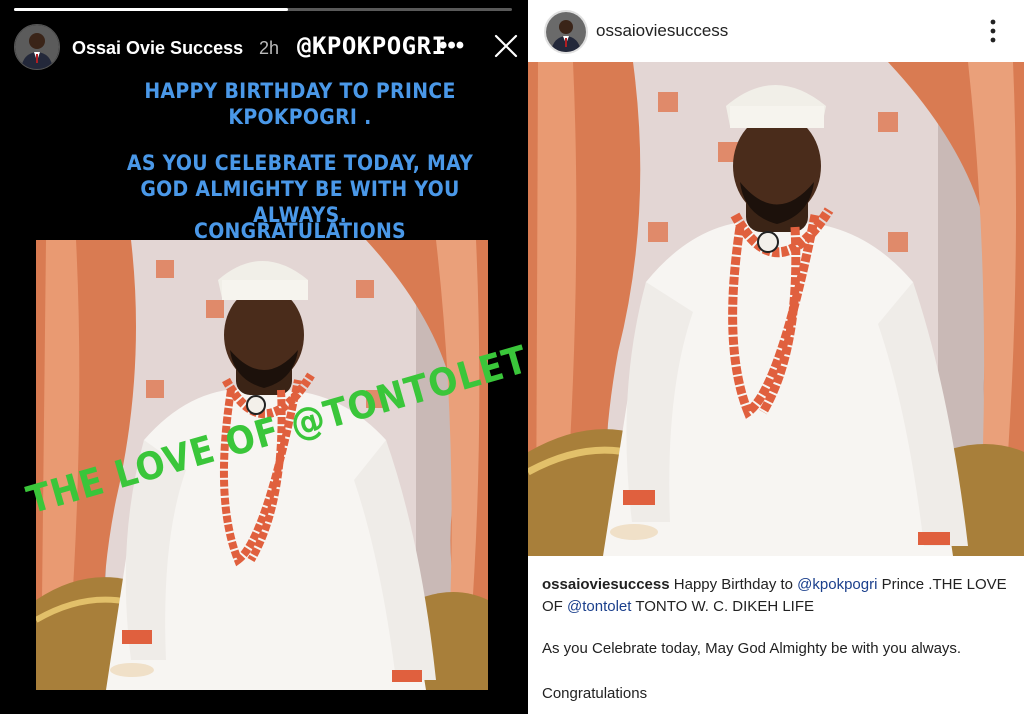 The image size is (1024, 714). What do you see at coordinates (599, 606) in the screenshot?
I see `caption-mention-tontolet: @tontolet` at bounding box center [599, 606].